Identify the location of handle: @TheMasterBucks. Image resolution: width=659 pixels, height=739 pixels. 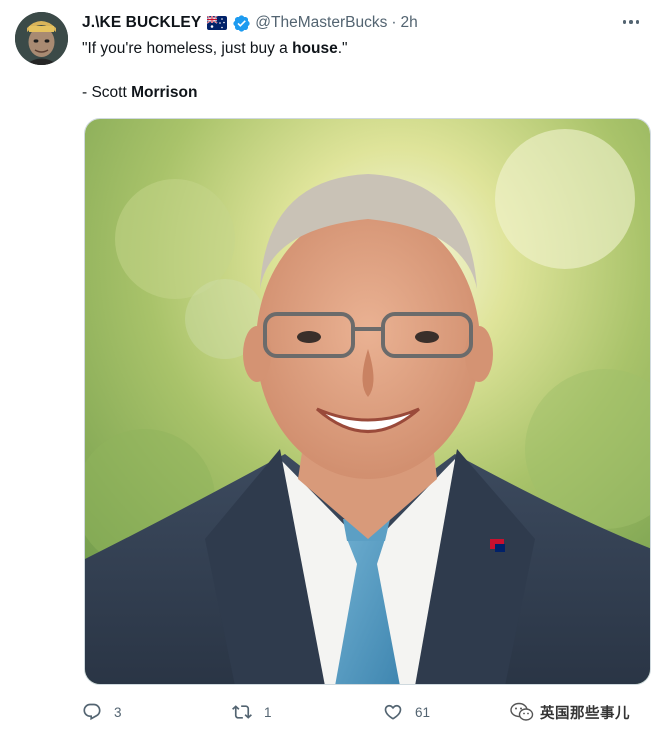
(321, 23).